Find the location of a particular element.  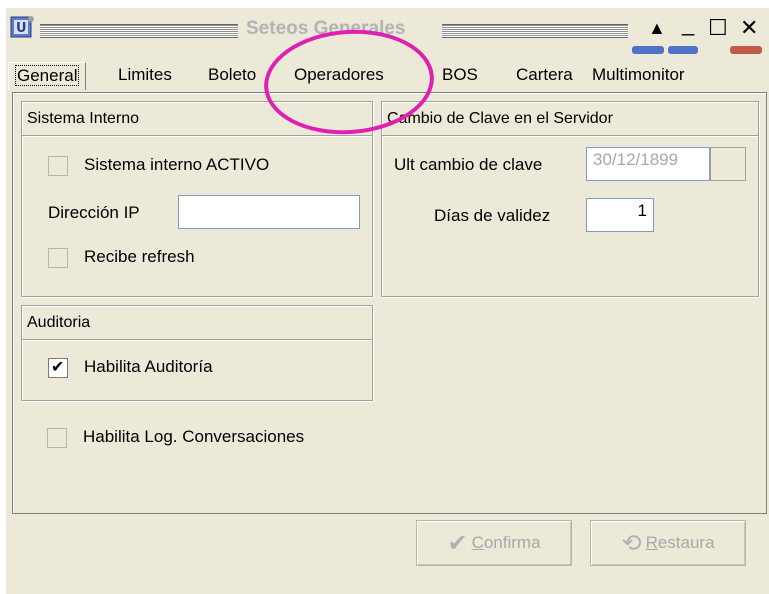

ult-cambio-button is located at coordinates (728, 164).